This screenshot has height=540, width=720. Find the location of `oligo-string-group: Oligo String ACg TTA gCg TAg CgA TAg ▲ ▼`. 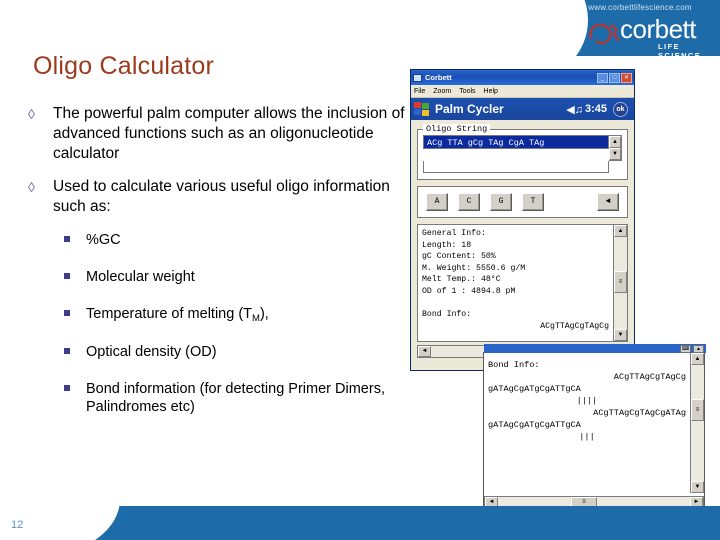

oligo-string-group: Oligo String ACg TTA gCg TAg CgA TAg ▲ ▼ is located at coordinates (522, 152).